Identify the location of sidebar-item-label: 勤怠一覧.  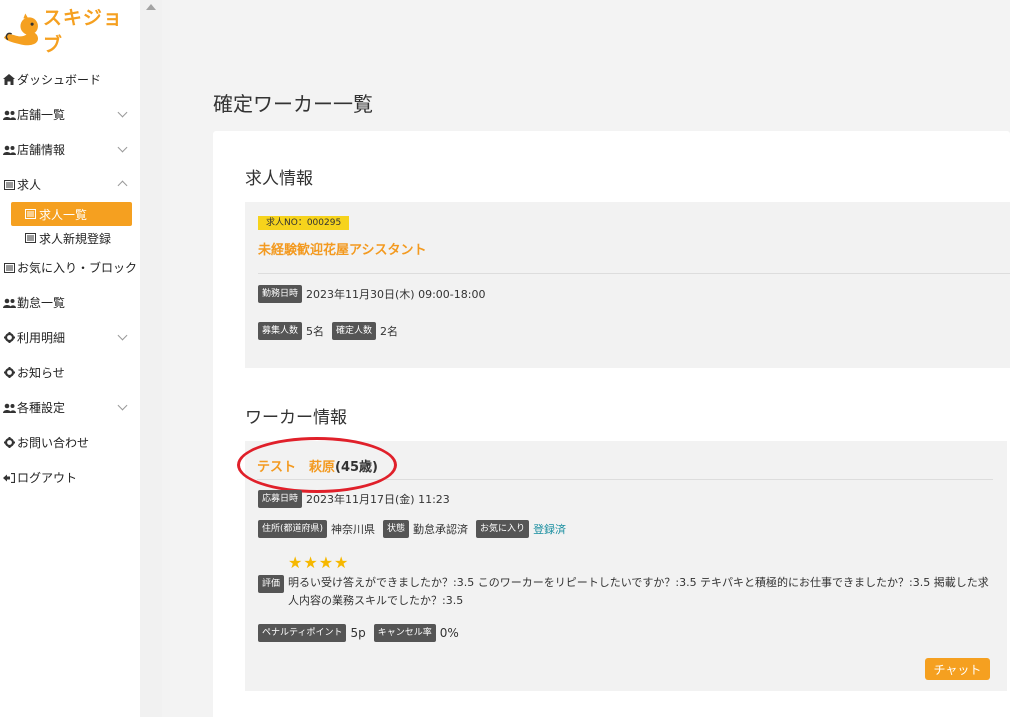
(41, 303).